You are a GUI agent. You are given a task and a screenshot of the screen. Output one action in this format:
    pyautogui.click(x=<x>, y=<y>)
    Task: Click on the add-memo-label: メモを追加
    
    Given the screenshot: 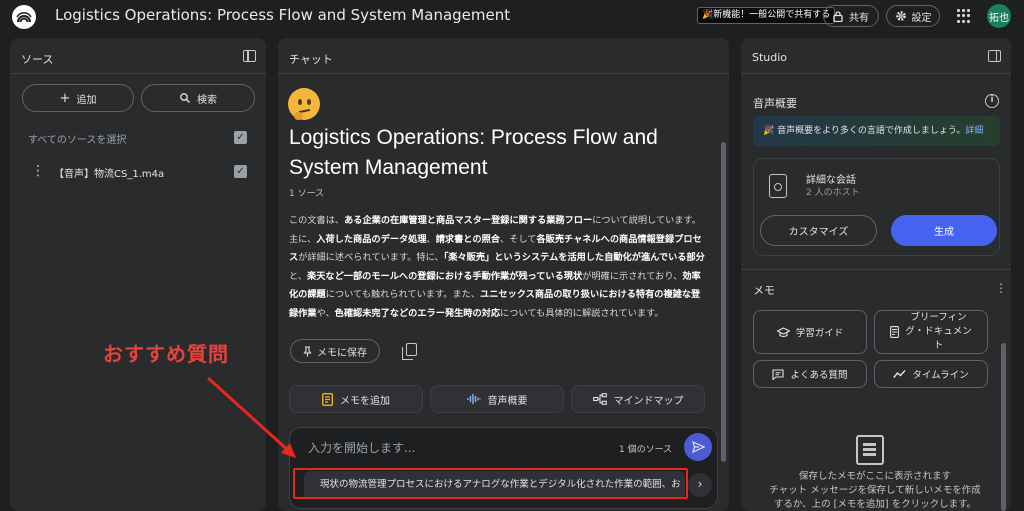 What is the action you would take?
    pyautogui.click(x=365, y=401)
    